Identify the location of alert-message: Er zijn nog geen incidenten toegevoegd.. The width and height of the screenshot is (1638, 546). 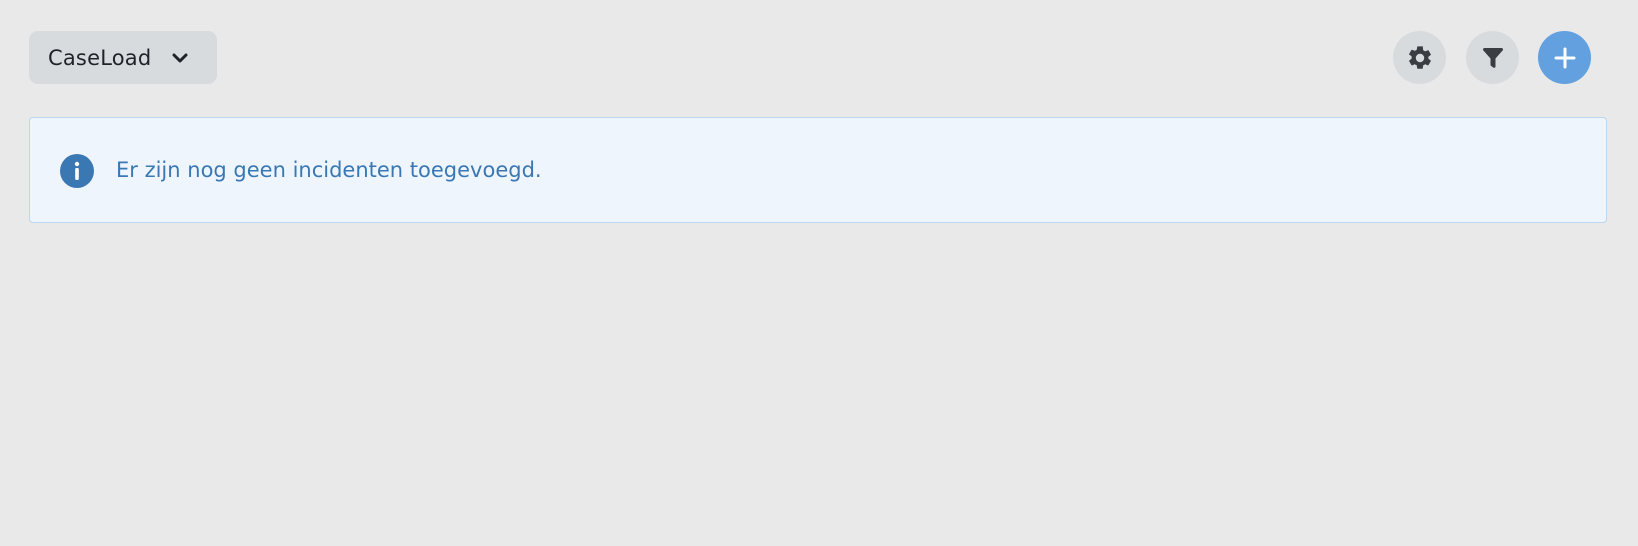
(329, 170).